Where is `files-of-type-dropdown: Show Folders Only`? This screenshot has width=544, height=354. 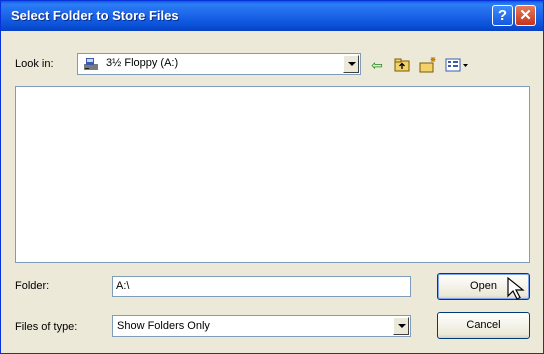 files-of-type-dropdown: Show Folders Only is located at coordinates (261, 326).